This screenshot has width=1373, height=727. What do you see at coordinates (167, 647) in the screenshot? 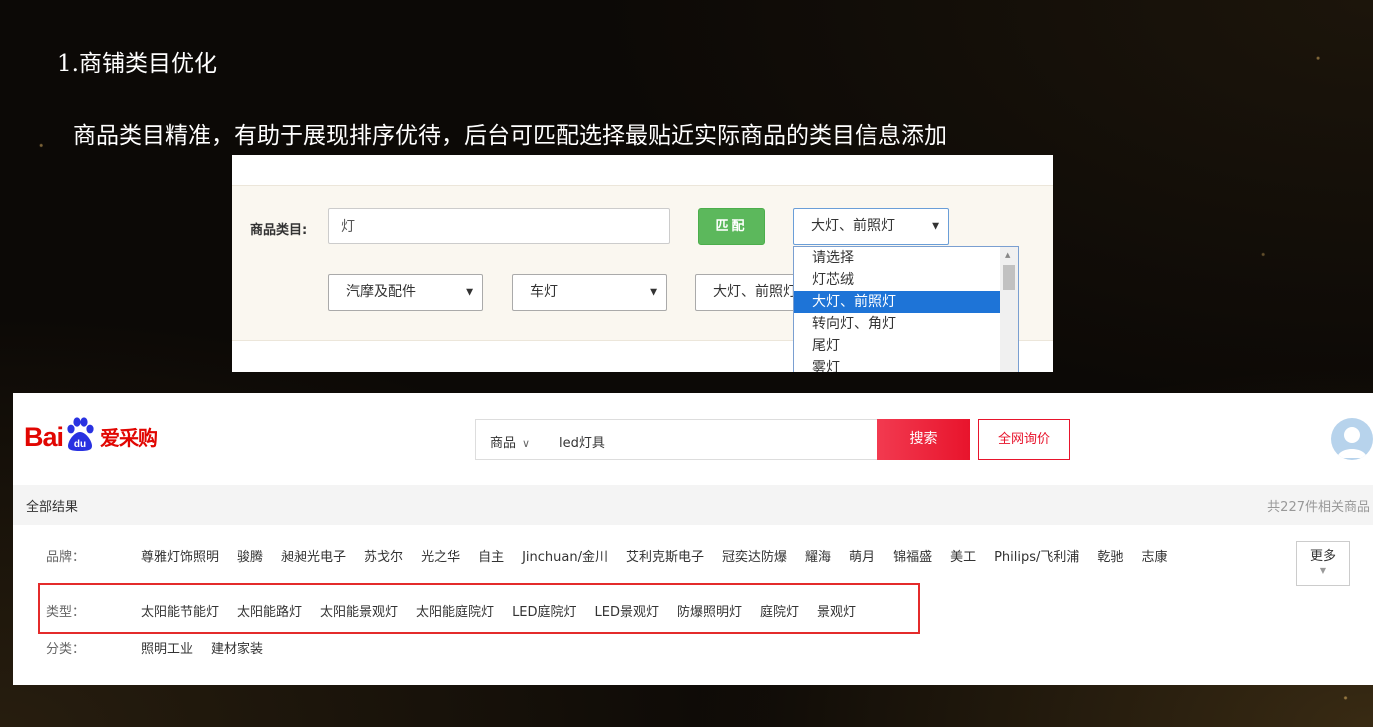
I see `class-filter-item: 照明工业` at bounding box center [167, 647].